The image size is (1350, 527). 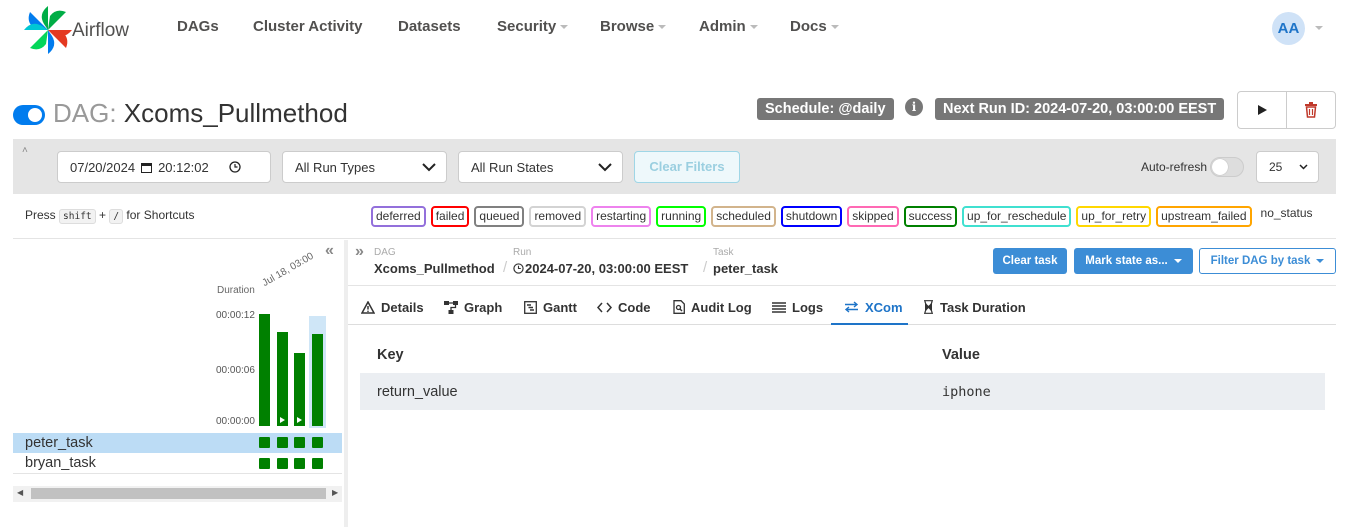 I want to click on delete-dag-button, so click(x=1311, y=110).